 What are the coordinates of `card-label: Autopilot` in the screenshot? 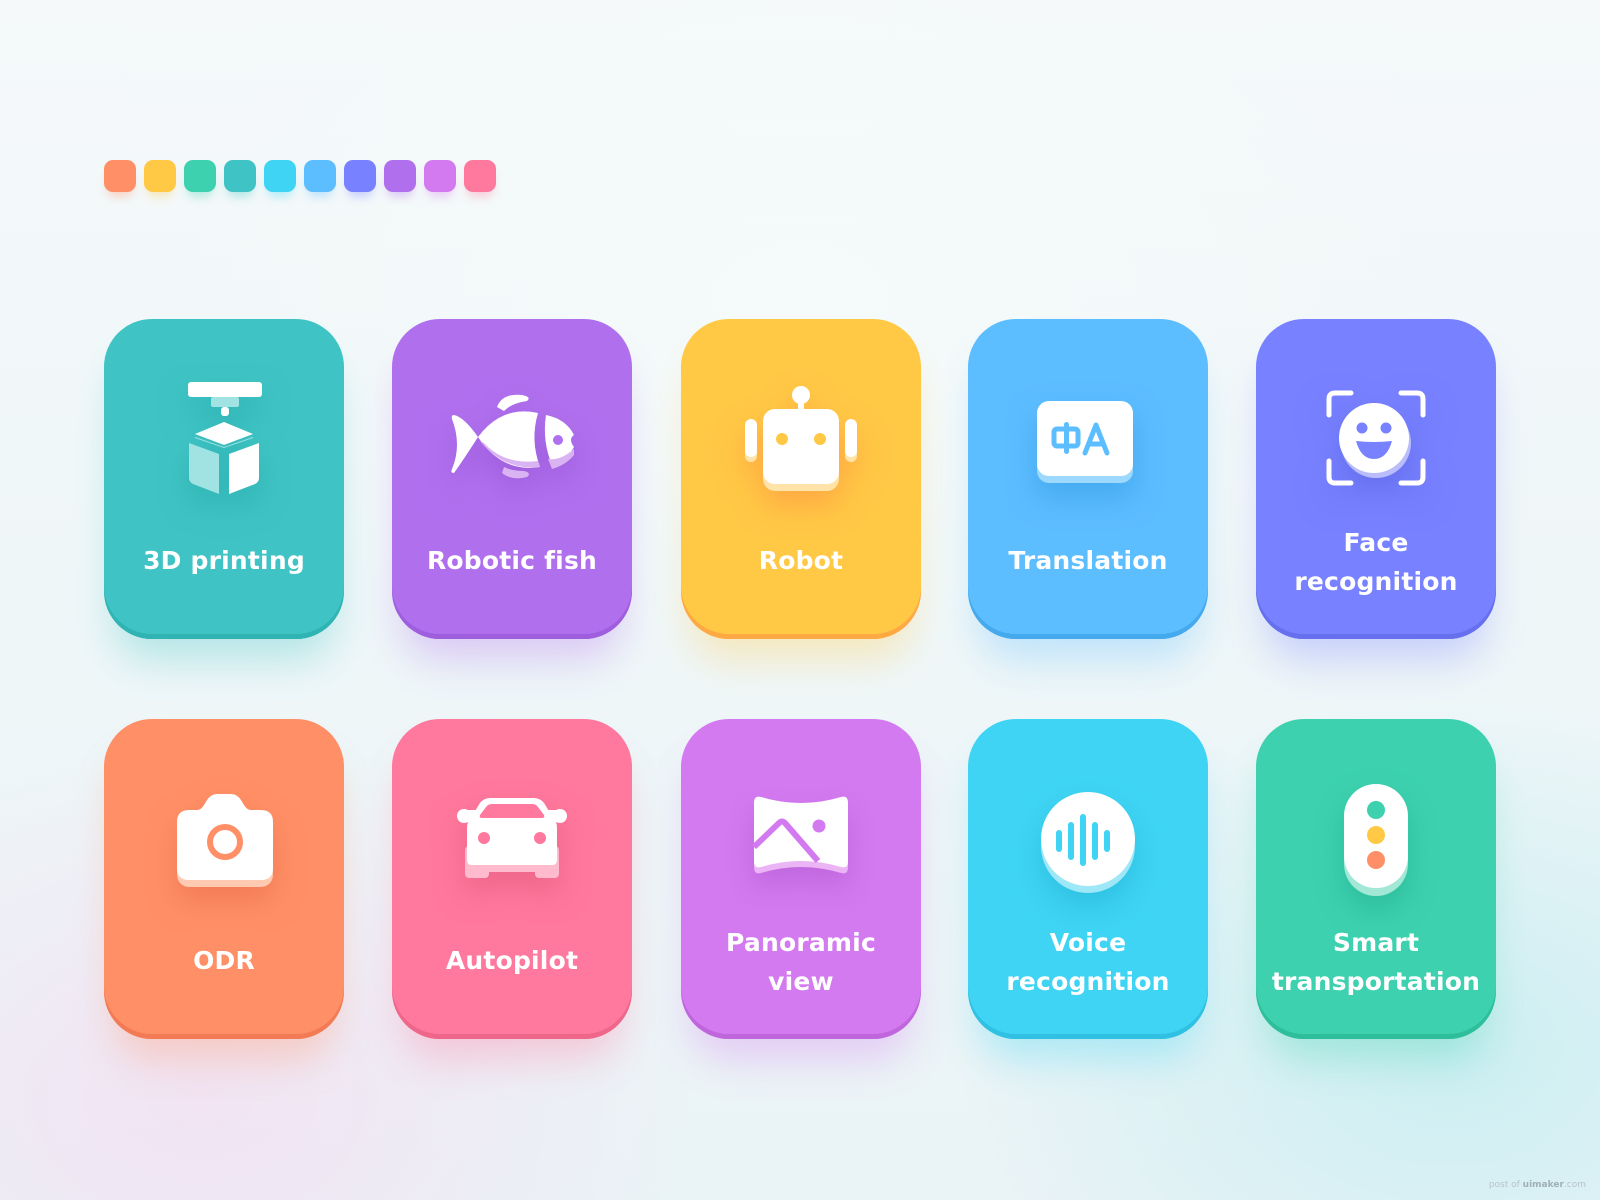 It's located at (512, 960).